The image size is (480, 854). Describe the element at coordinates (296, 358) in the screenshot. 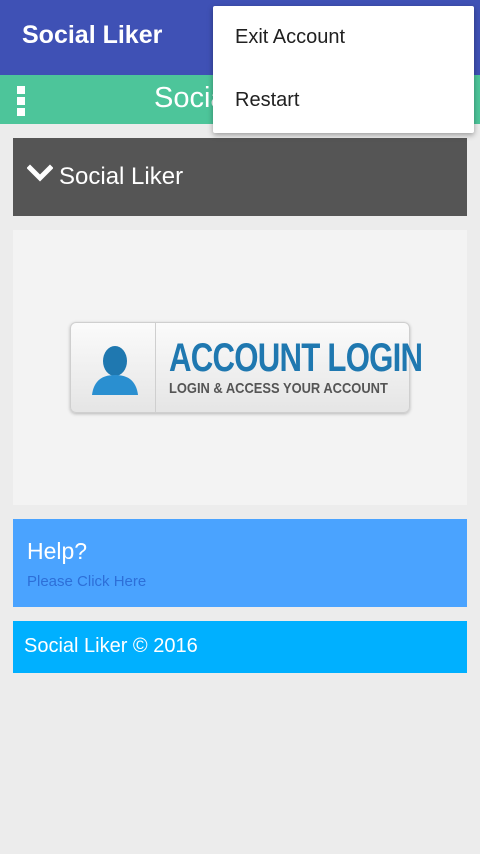

I see `login-title: ACCOUNT LOGIN` at that location.